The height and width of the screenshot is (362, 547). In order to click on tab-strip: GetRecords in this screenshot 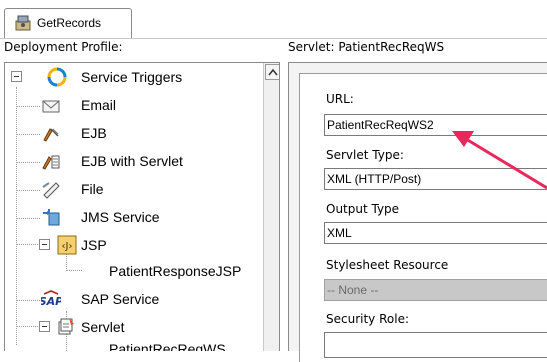, I will do `click(273, 19)`.